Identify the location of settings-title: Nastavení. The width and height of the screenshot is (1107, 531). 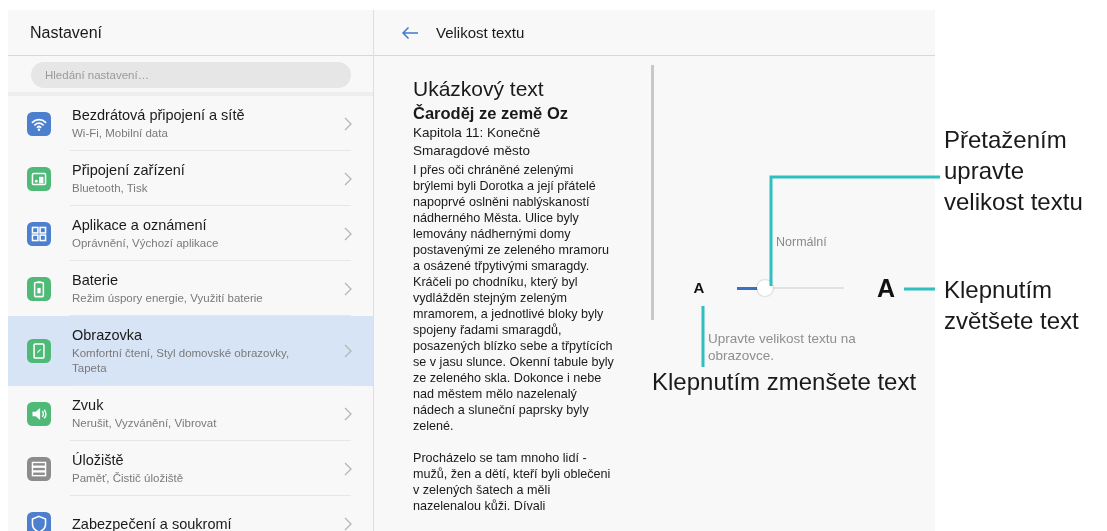
(66, 32).